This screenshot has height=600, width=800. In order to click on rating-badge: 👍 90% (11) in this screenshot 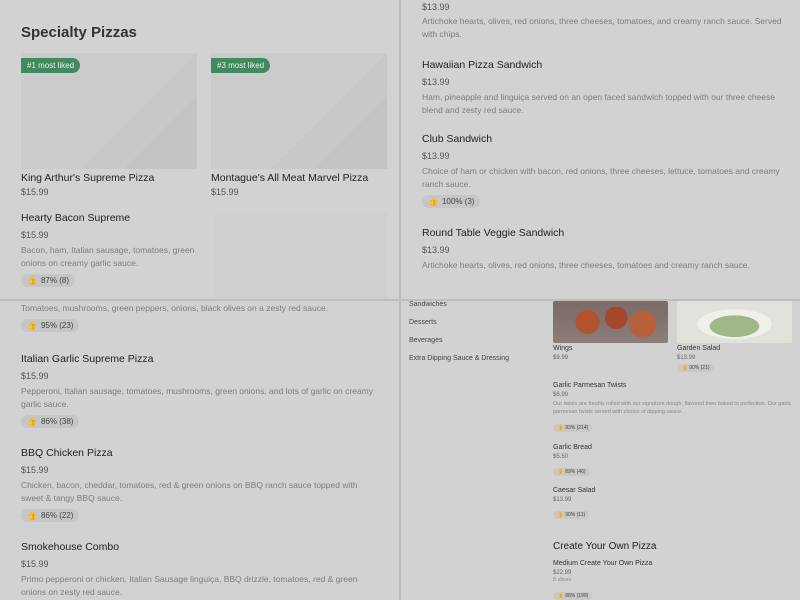, I will do `click(571, 515)`.